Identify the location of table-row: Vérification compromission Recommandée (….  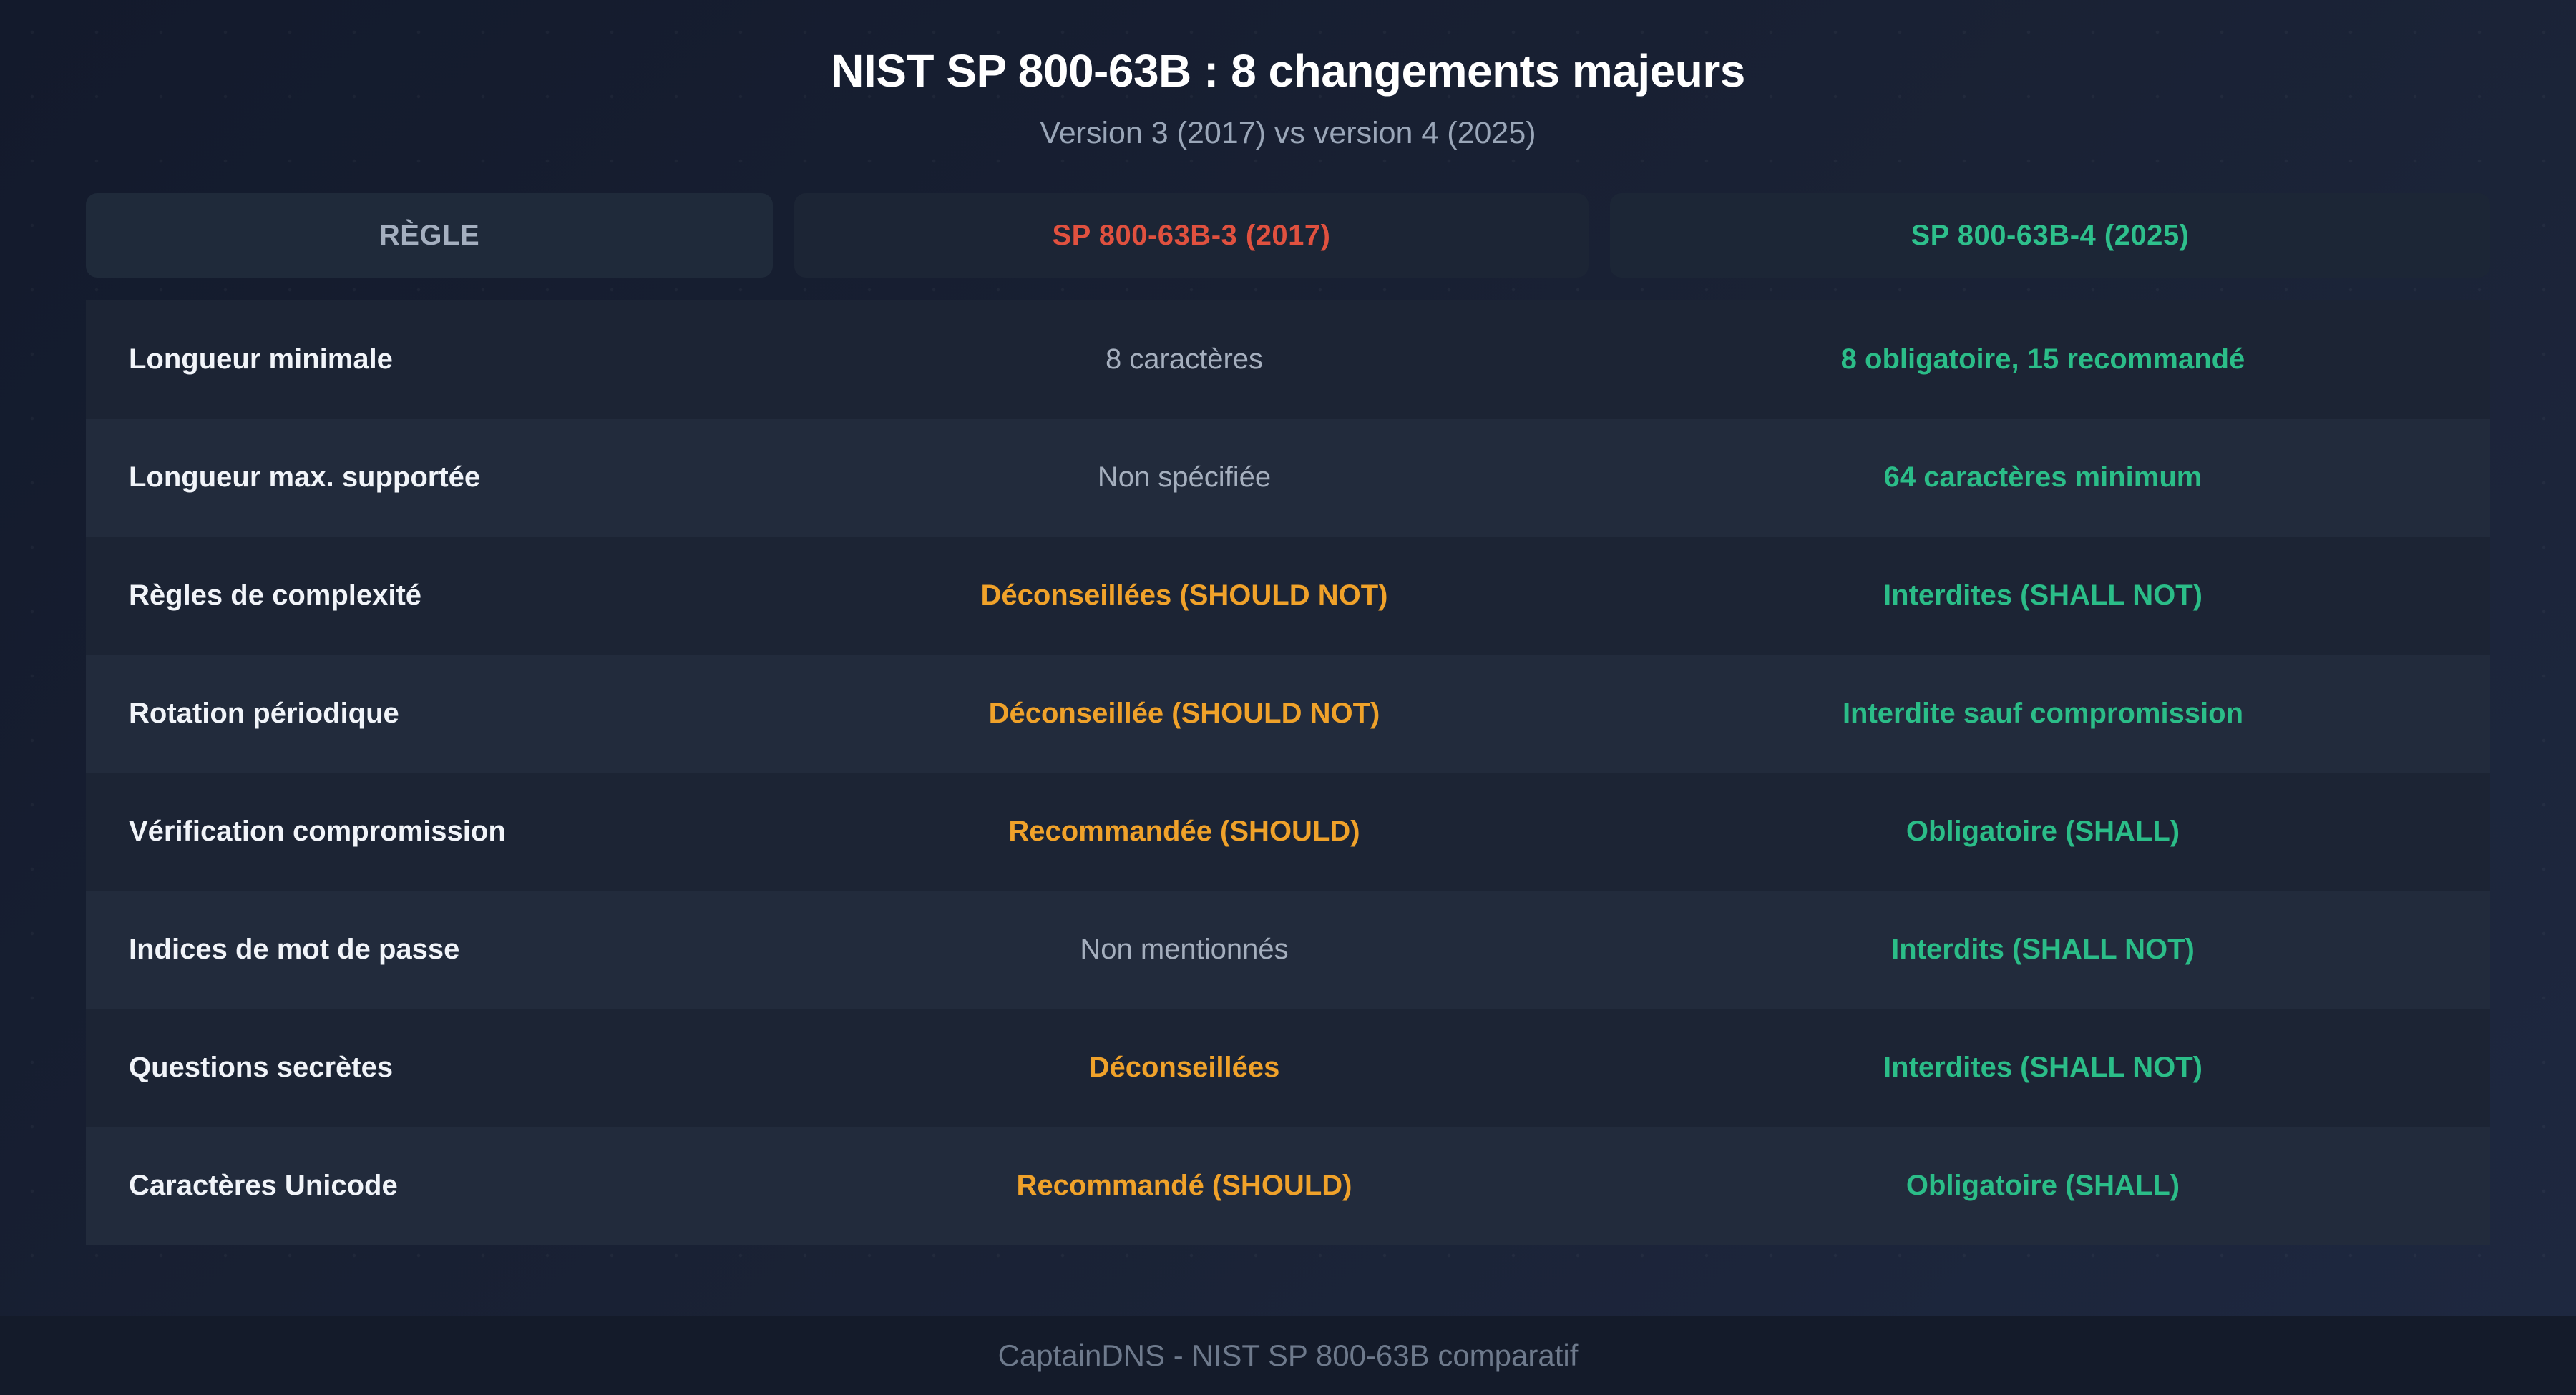
(1288, 832).